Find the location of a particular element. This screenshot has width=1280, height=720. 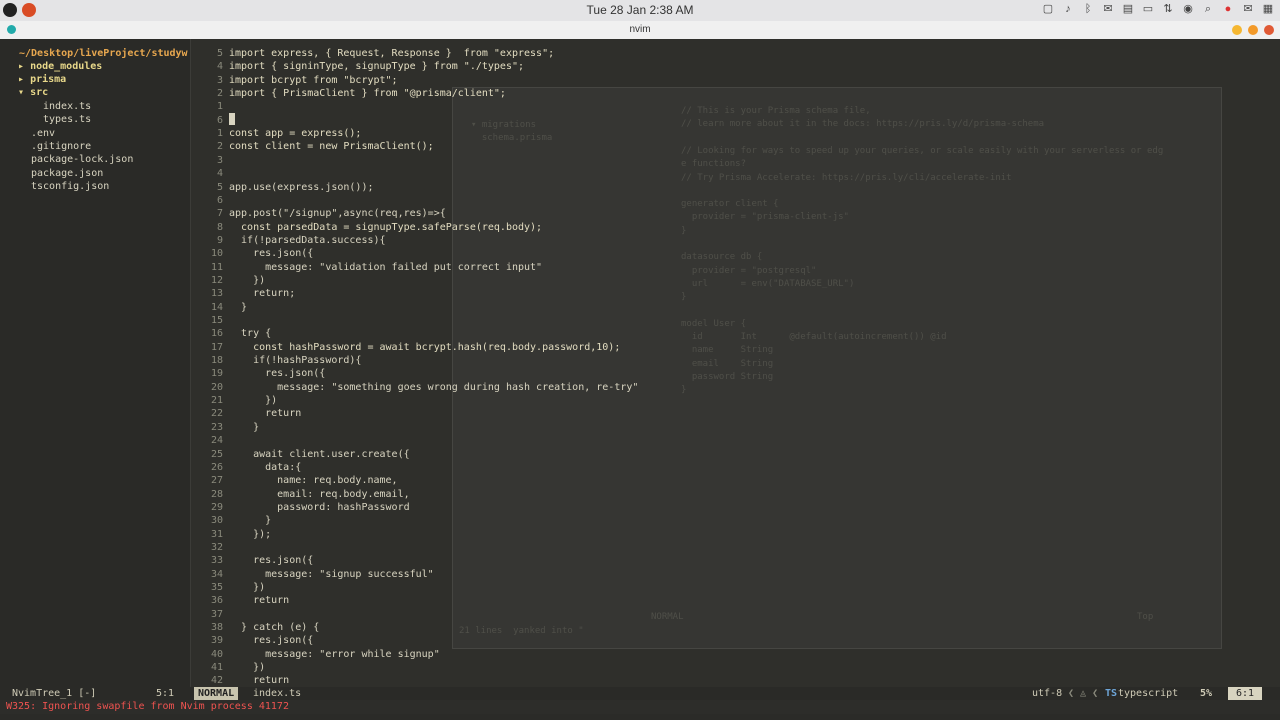

code-line: data:{ is located at coordinates (265, 467).